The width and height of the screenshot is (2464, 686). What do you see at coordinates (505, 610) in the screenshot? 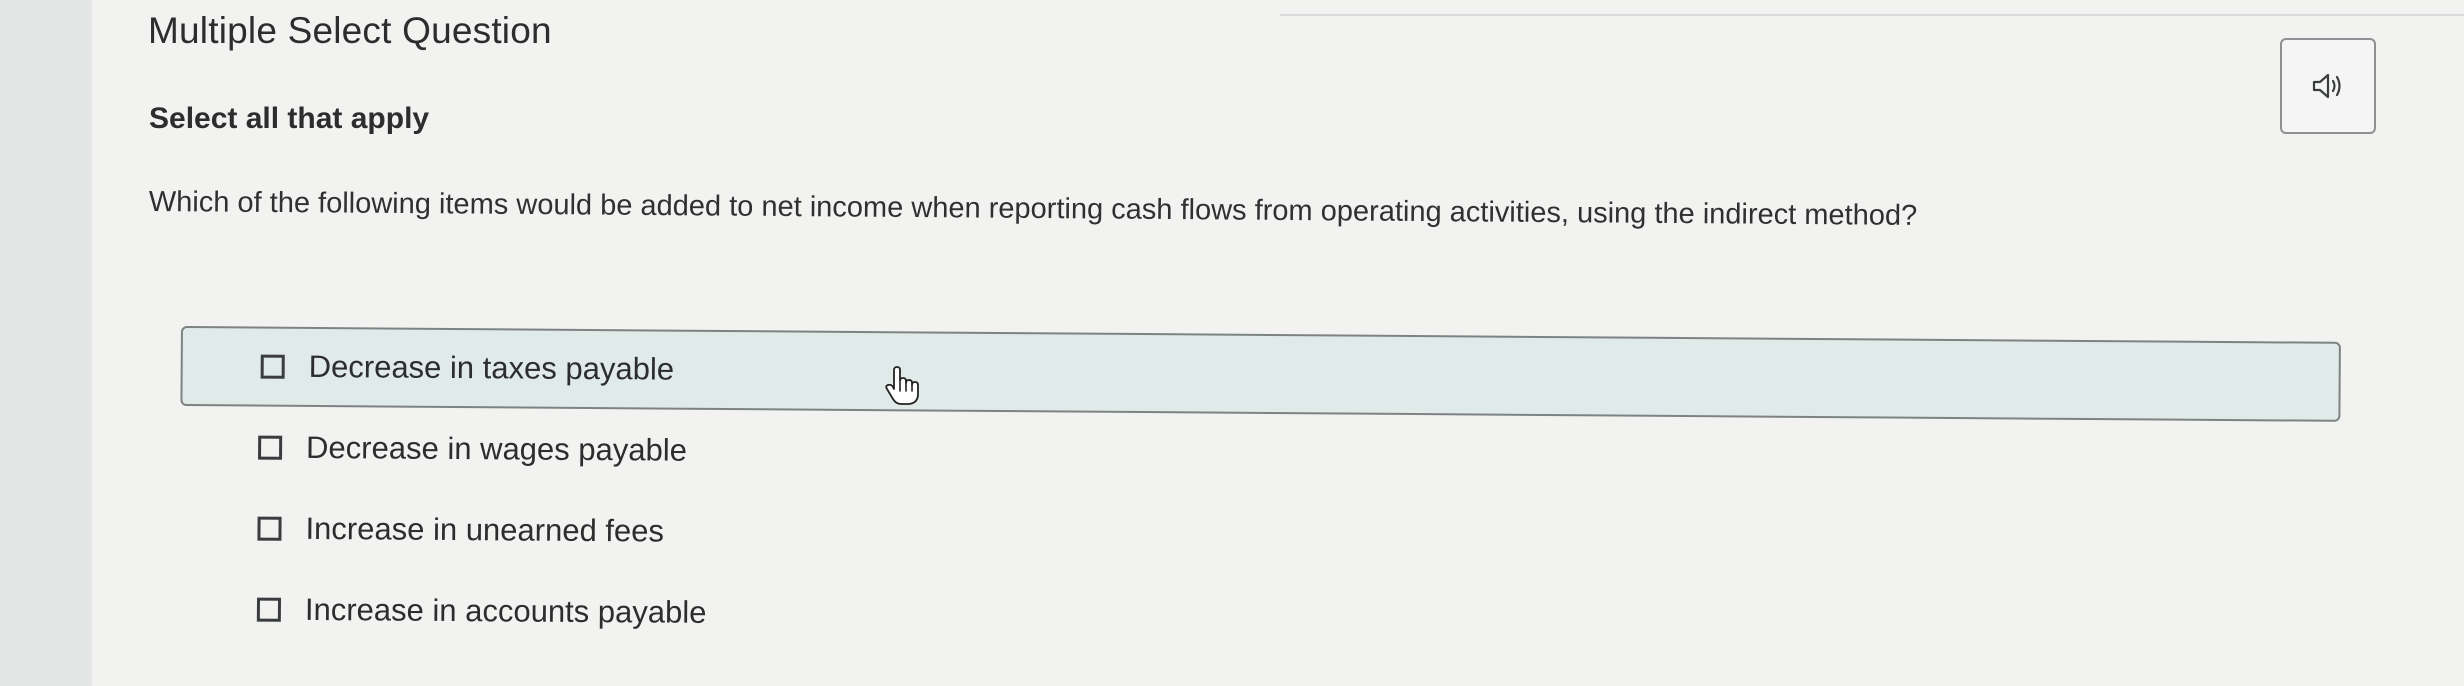
I see `option-label: Increase in accounts payable` at bounding box center [505, 610].